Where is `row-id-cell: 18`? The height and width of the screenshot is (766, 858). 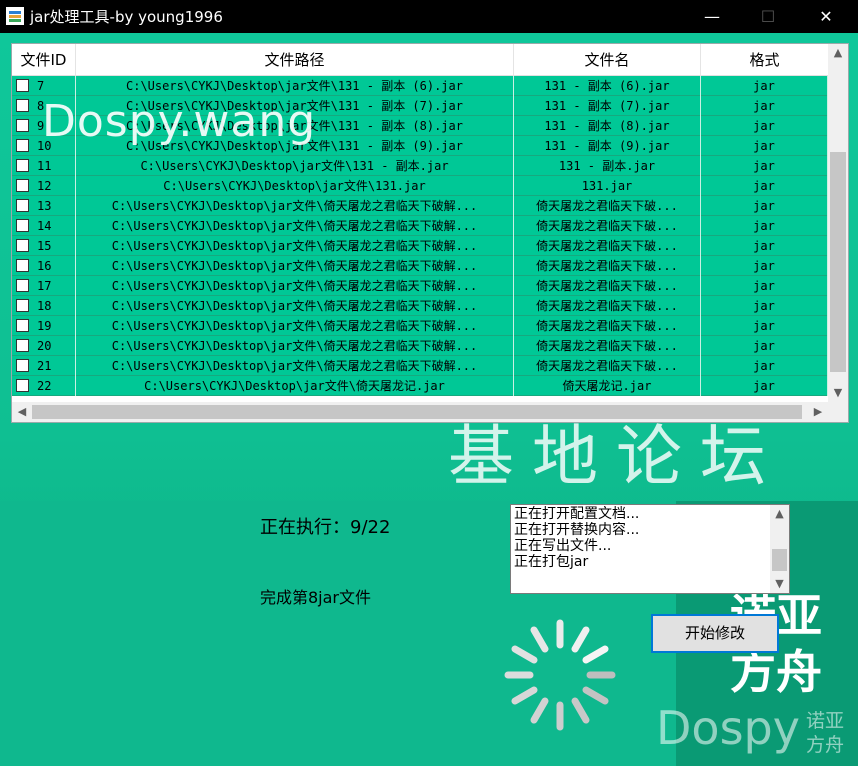
row-id-cell: 18 is located at coordinates (44, 306).